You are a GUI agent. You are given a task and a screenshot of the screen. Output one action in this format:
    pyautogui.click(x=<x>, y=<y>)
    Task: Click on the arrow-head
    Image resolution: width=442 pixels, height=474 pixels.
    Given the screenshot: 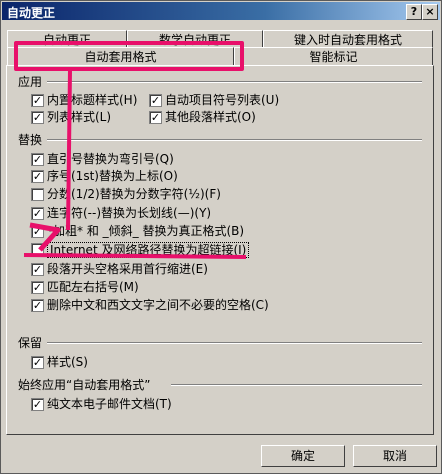 What is the action you would take?
    pyautogui.click(x=45, y=237)
    